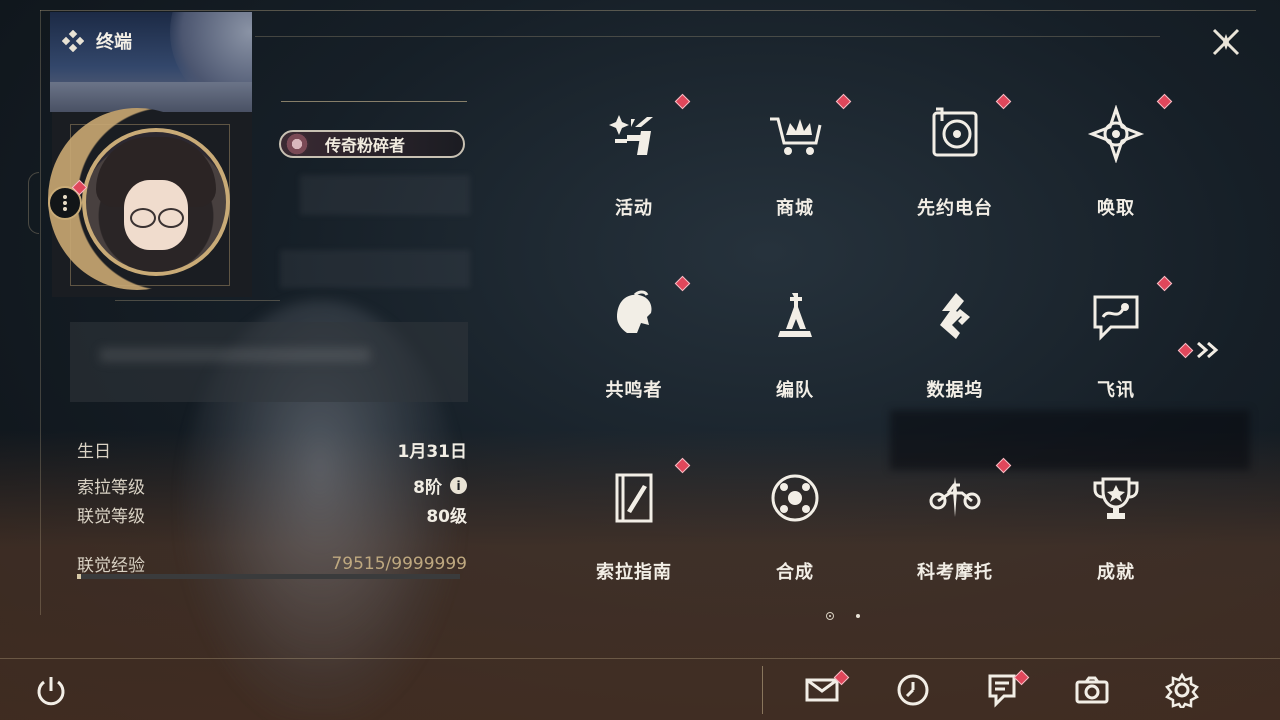 The image size is (1280, 720). I want to click on stat-union-level: 联觉等级 80级, so click(272, 514).